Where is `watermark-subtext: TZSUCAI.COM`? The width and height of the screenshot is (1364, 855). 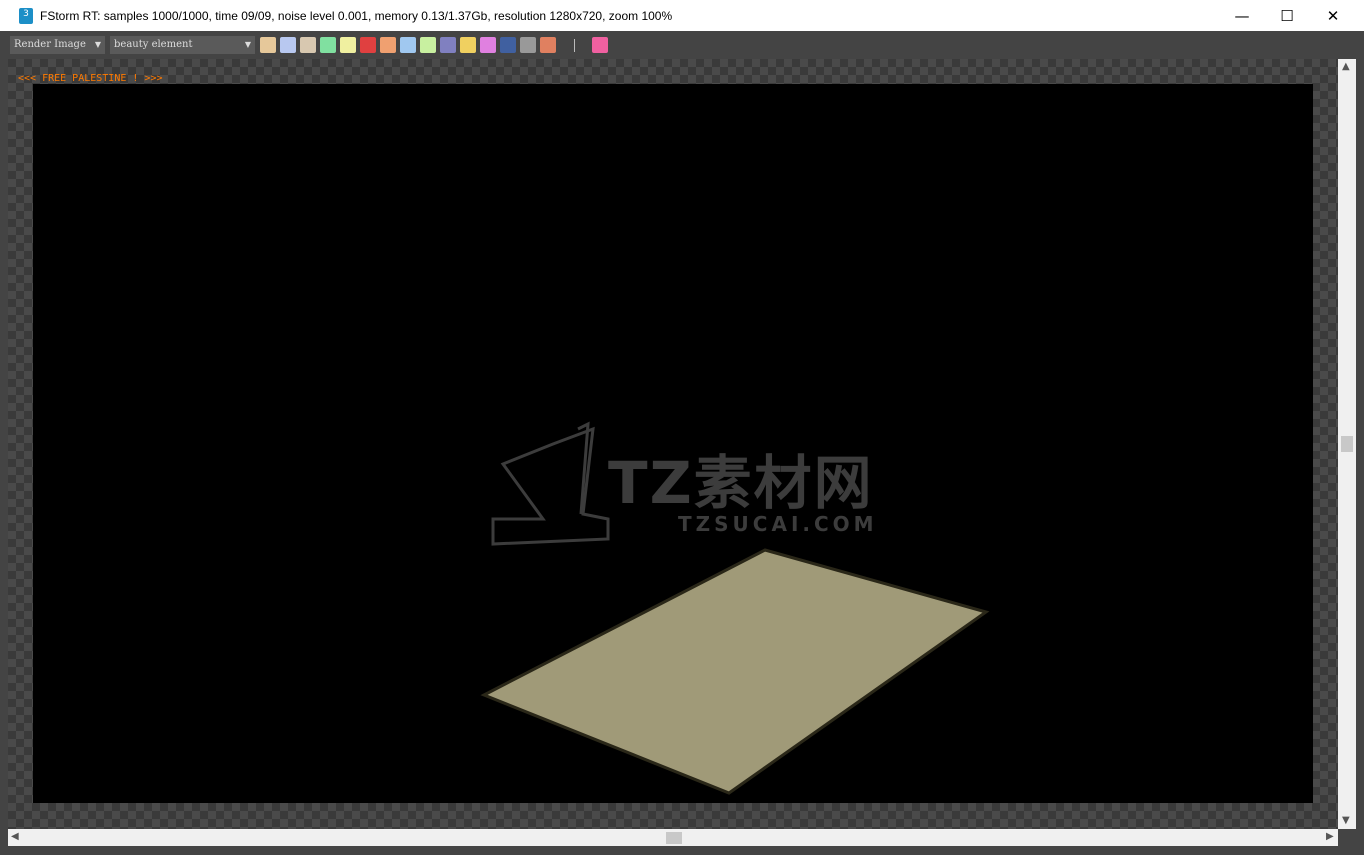 watermark-subtext: TZSUCAI.COM is located at coordinates (778, 524).